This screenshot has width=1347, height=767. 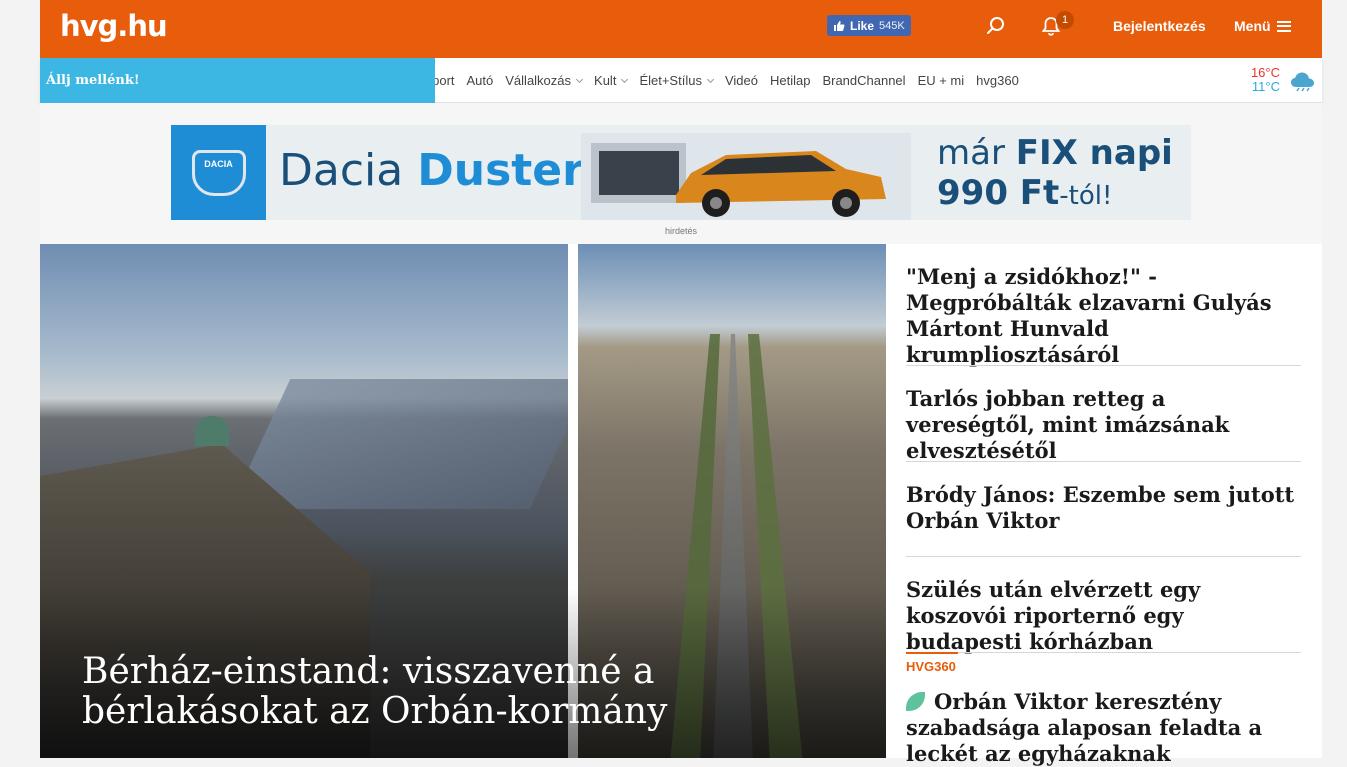 I want to click on nav-item-label: Videó, so click(x=741, y=80).